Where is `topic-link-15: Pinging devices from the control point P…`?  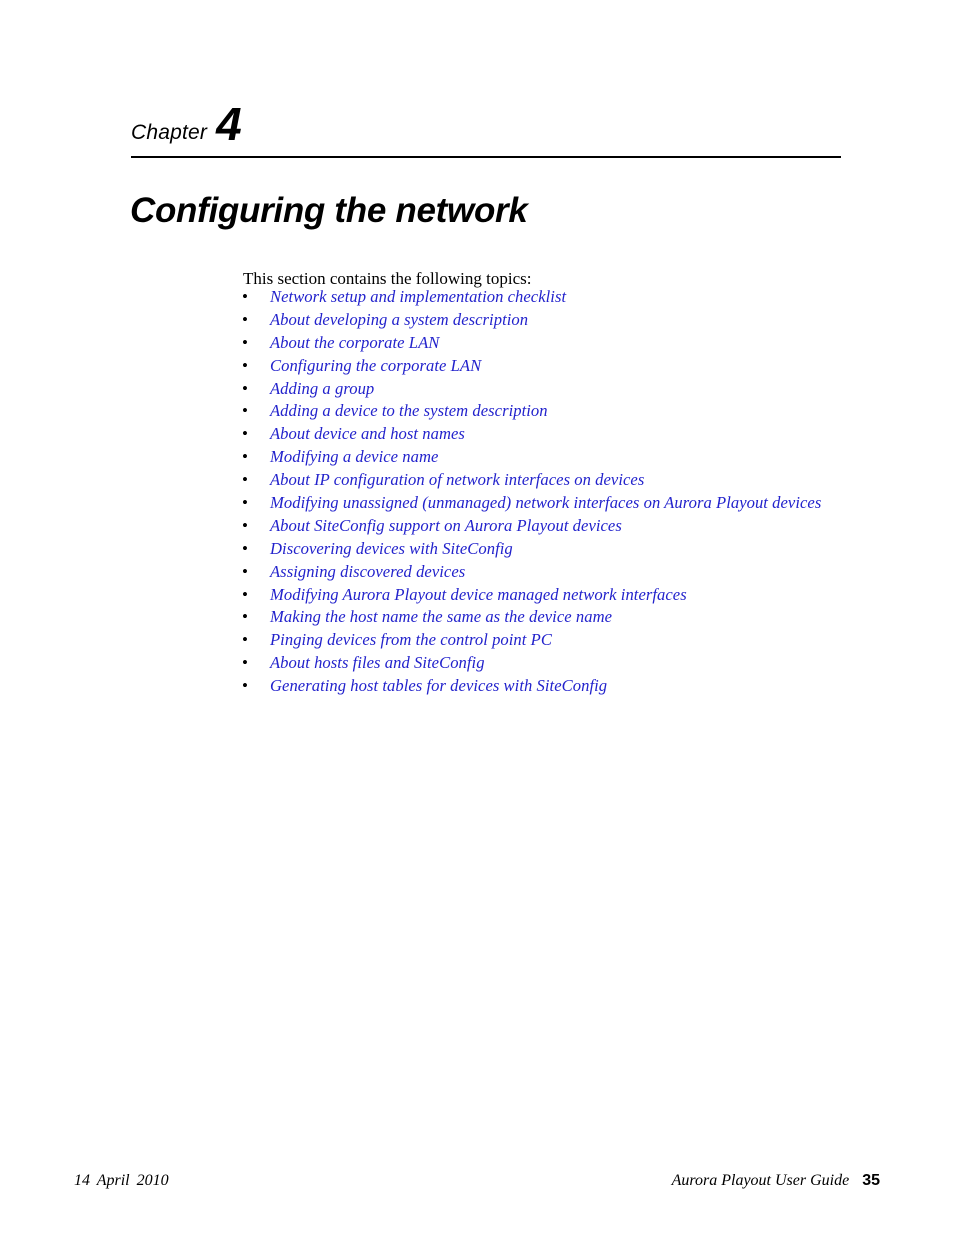 topic-link-15: Pinging devices from the control point P… is located at coordinates (411, 639).